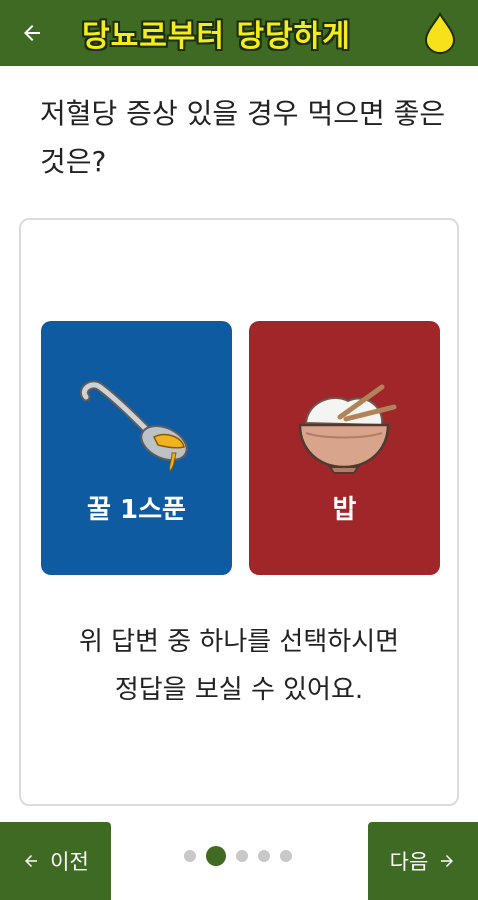 The width and height of the screenshot is (478, 900). What do you see at coordinates (136, 510) in the screenshot?
I see `option-honey-label: 꿀 1스푼` at bounding box center [136, 510].